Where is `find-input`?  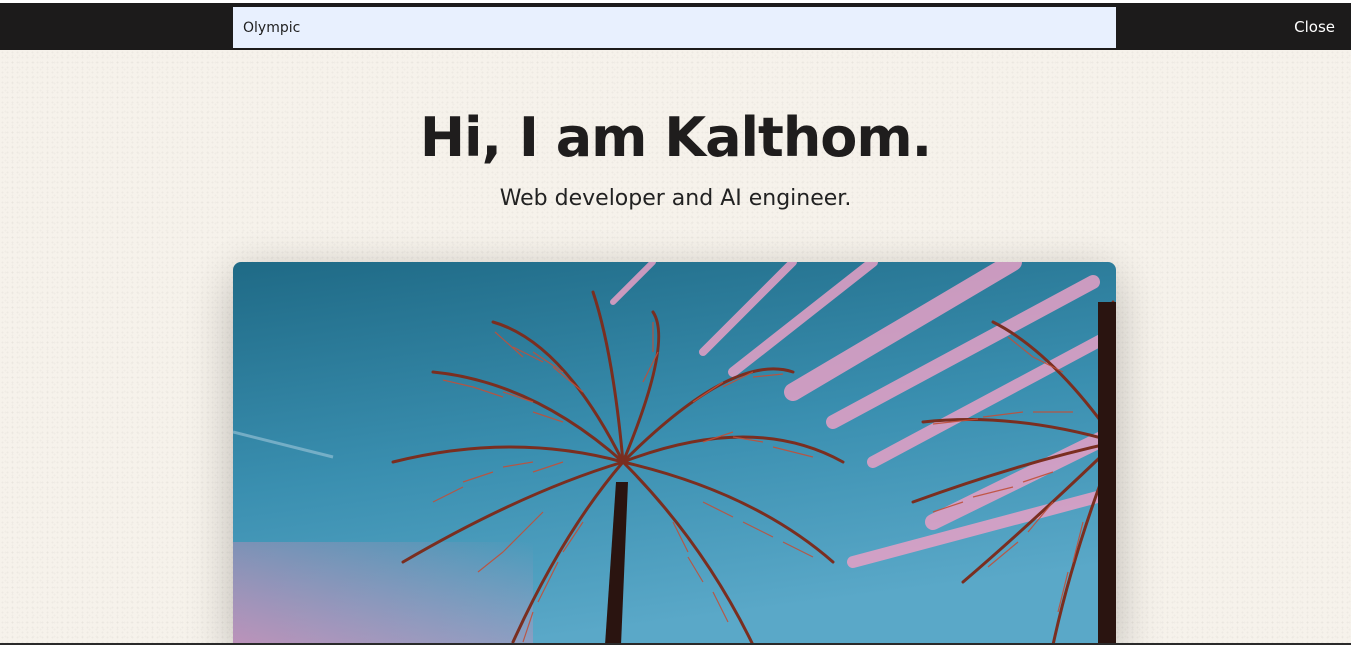 find-input is located at coordinates (674, 27).